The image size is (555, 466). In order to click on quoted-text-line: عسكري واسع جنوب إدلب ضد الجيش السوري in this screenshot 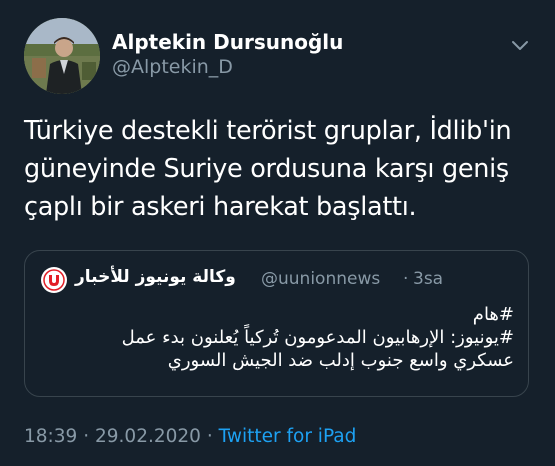, I will do `click(340, 360)`.